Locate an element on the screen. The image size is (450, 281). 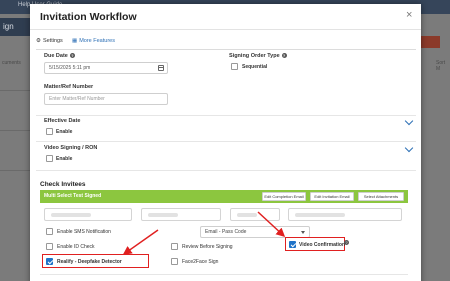
annotation-arrows is located at coordinates (204, 233).